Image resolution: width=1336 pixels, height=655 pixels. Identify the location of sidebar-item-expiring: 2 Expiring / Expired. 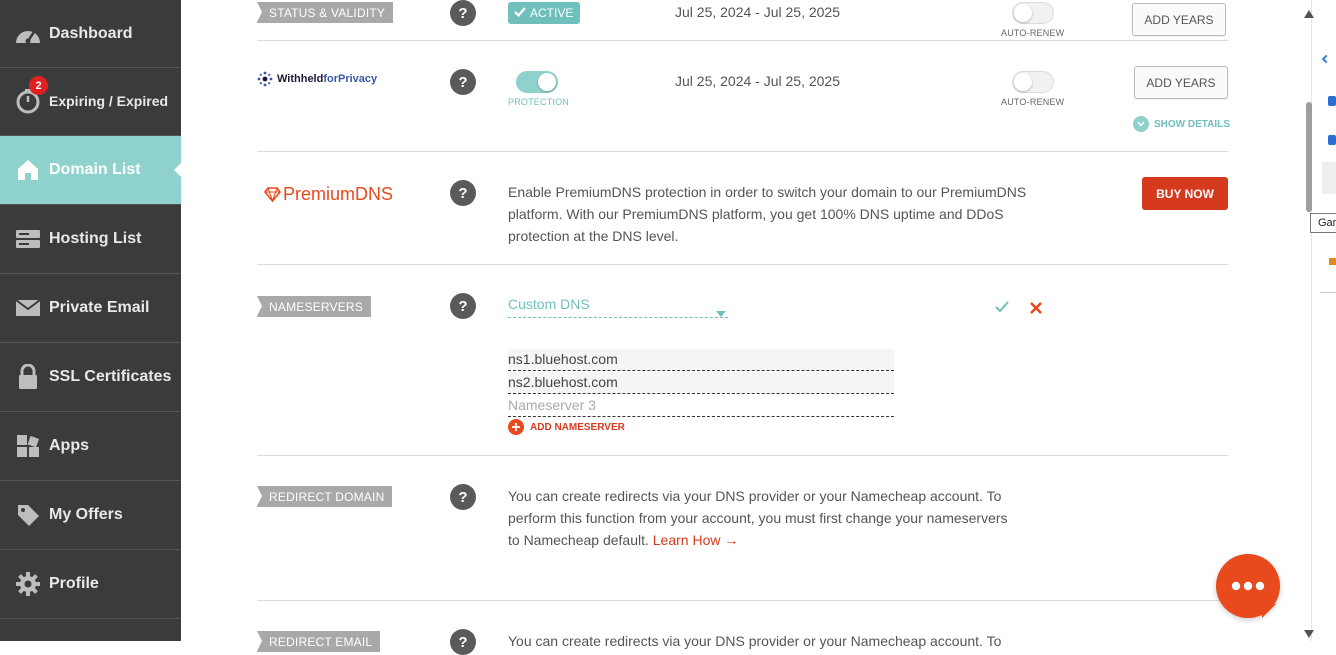
(90, 101).